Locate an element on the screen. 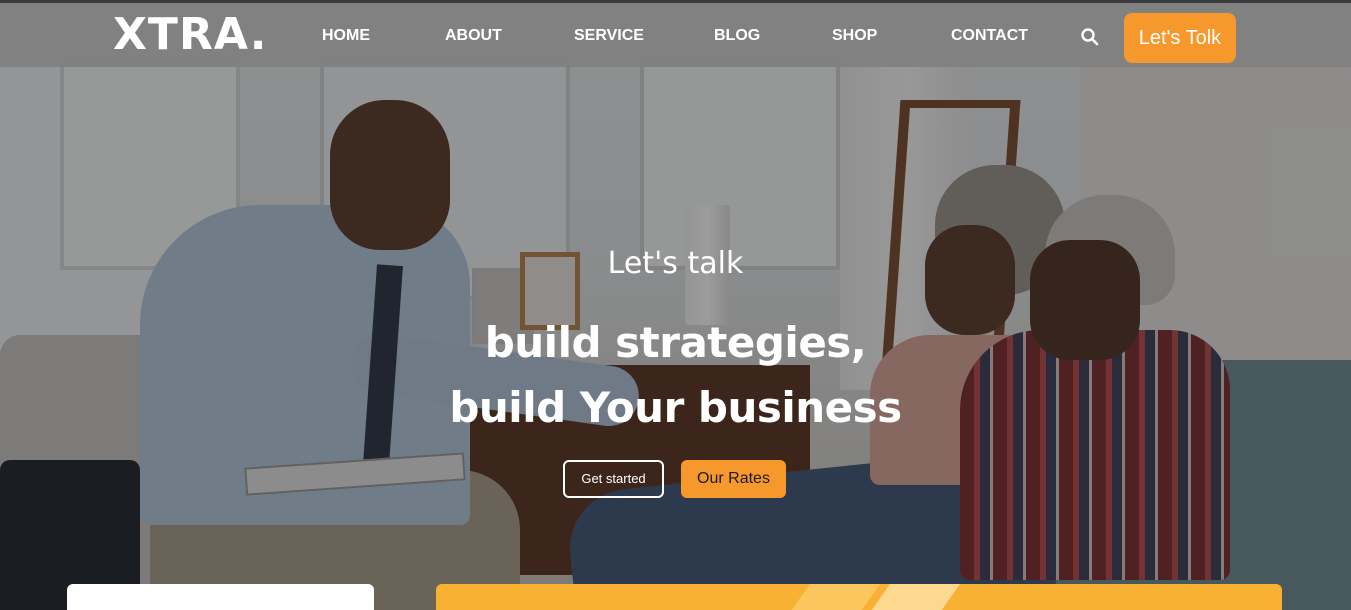 This screenshot has width=1351, height=610. feature-card-white is located at coordinates (220, 597).